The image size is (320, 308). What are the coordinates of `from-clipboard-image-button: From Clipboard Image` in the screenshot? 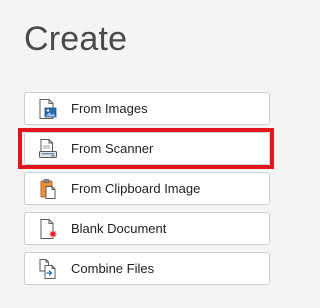 It's located at (147, 188).